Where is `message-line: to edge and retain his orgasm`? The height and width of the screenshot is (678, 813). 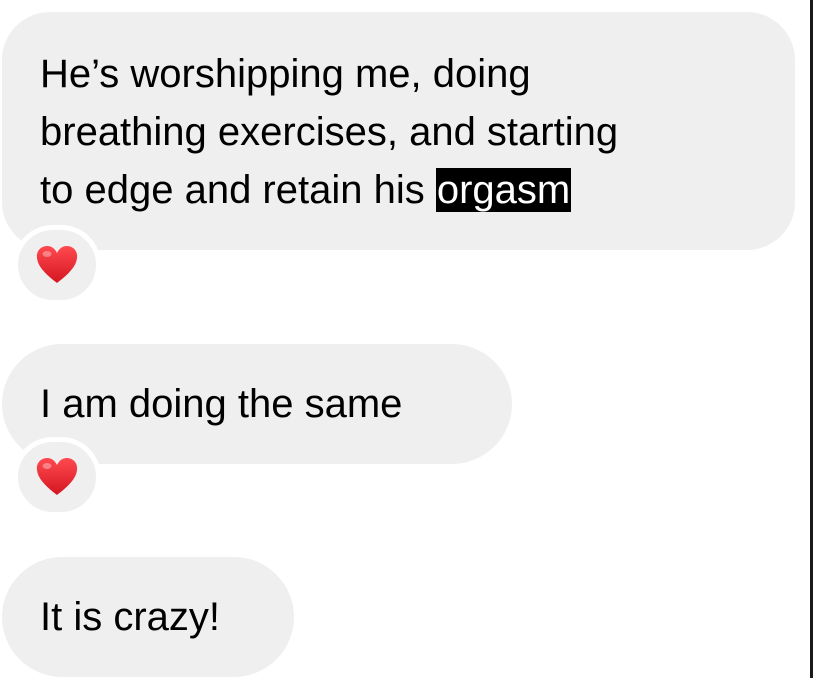
message-line: to edge and retain his orgasm is located at coordinates (417, 190).